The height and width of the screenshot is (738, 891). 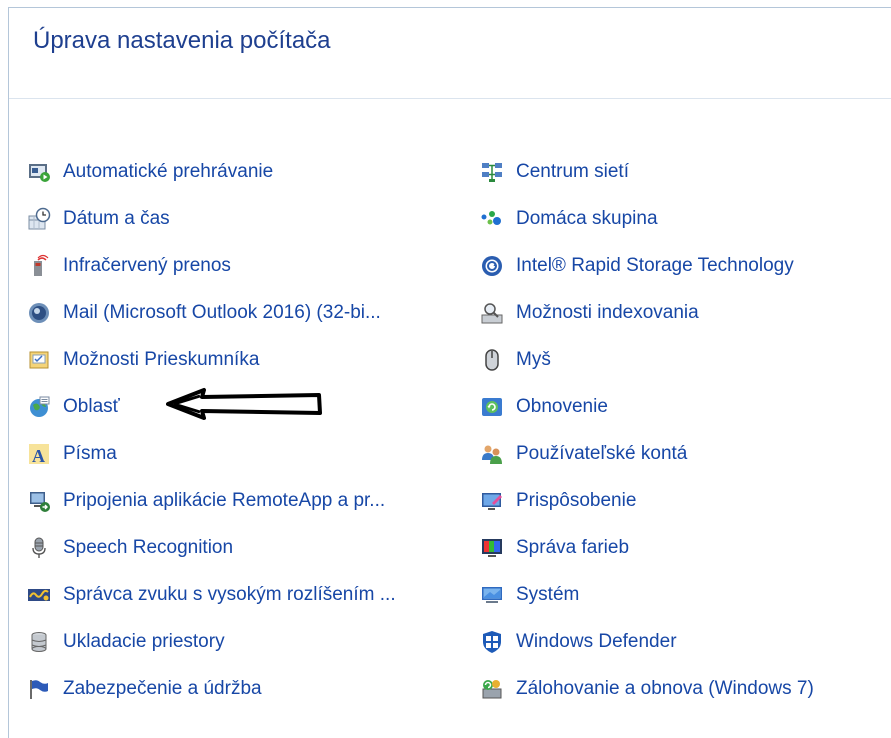 What do you see at coordinates (45, 266) in the screenshot?
I see `infrared-icon` at bounding box center [45, 266].